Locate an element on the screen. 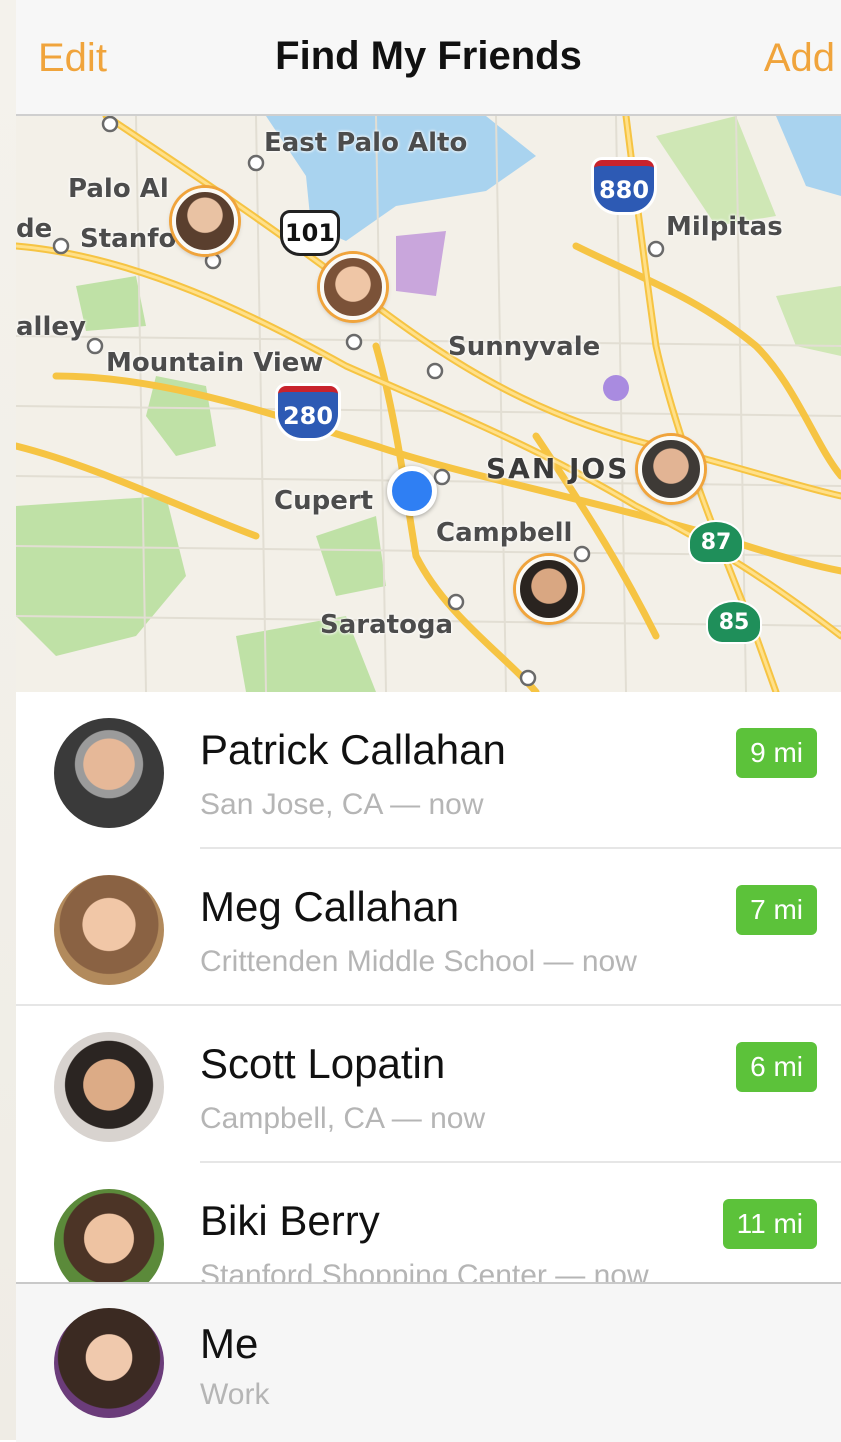 The height and width of the screenshot is (1442, 841). distance-badge: 6 mi is located at coordinates (776, 1067).